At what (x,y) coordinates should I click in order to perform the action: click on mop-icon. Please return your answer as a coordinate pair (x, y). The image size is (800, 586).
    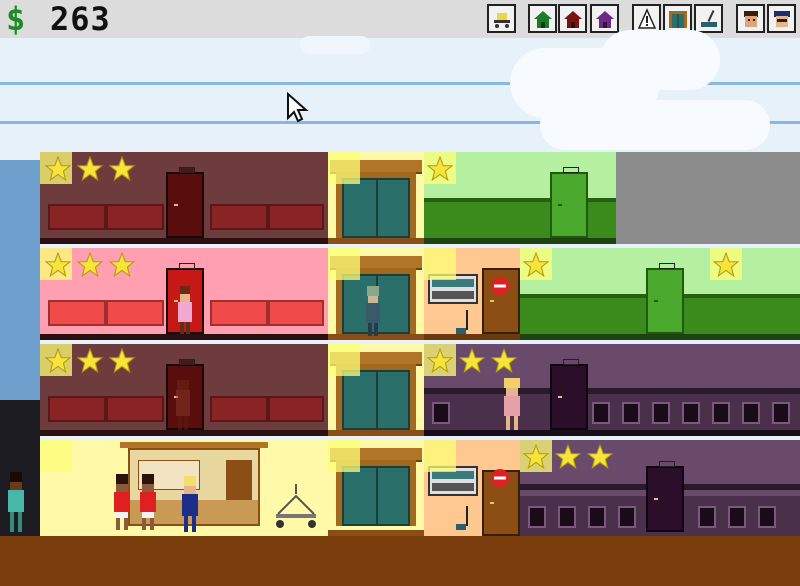
    Looking at the image, I should click on (708, 18).